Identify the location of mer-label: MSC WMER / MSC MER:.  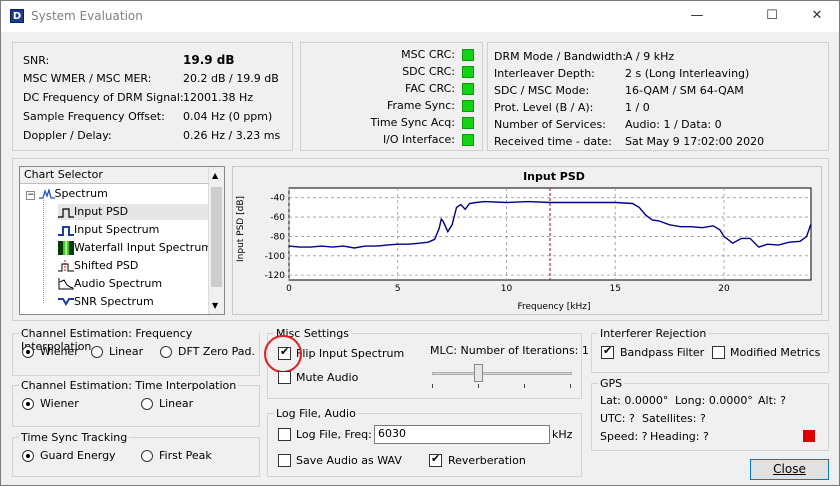
(87, 78).